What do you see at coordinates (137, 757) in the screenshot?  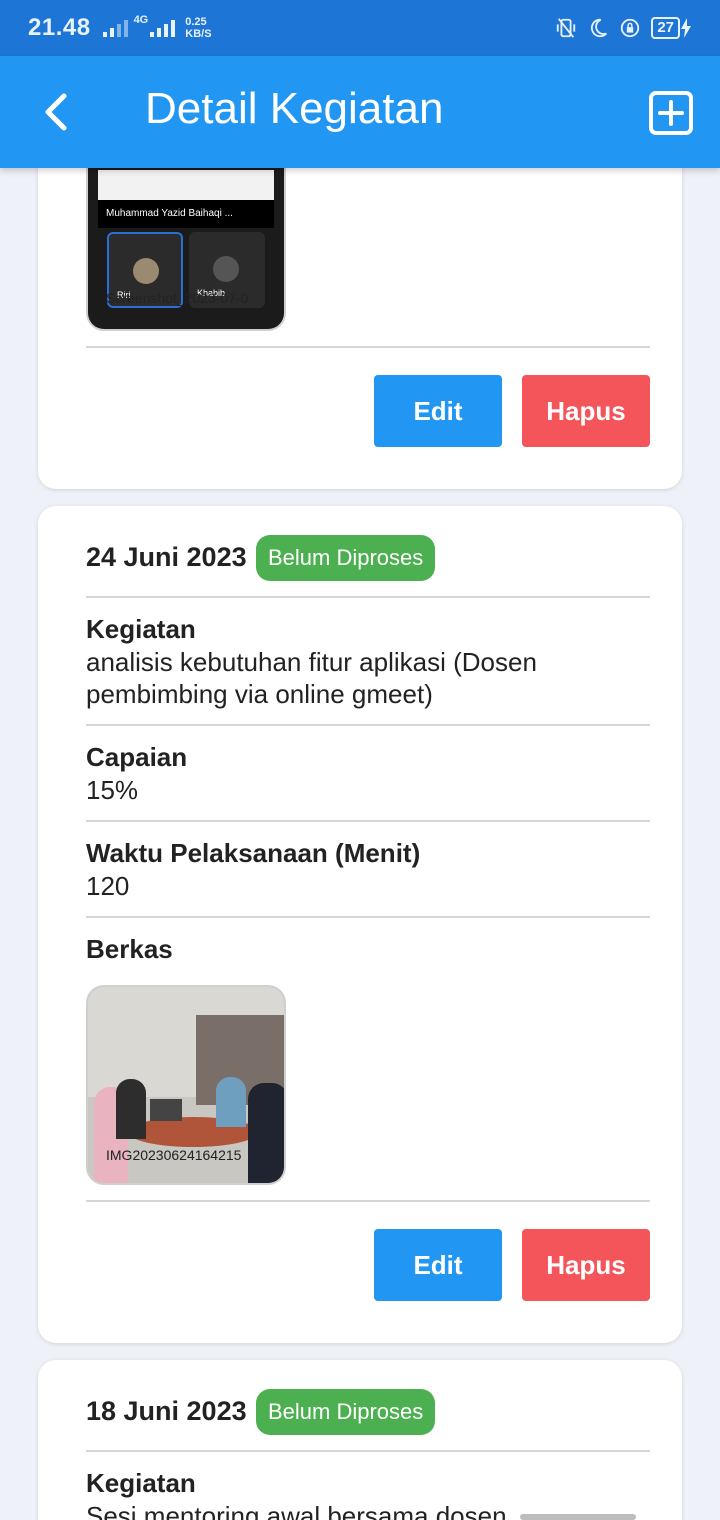 I see `progress-label: Capaian` at bounding box center [137, 757].